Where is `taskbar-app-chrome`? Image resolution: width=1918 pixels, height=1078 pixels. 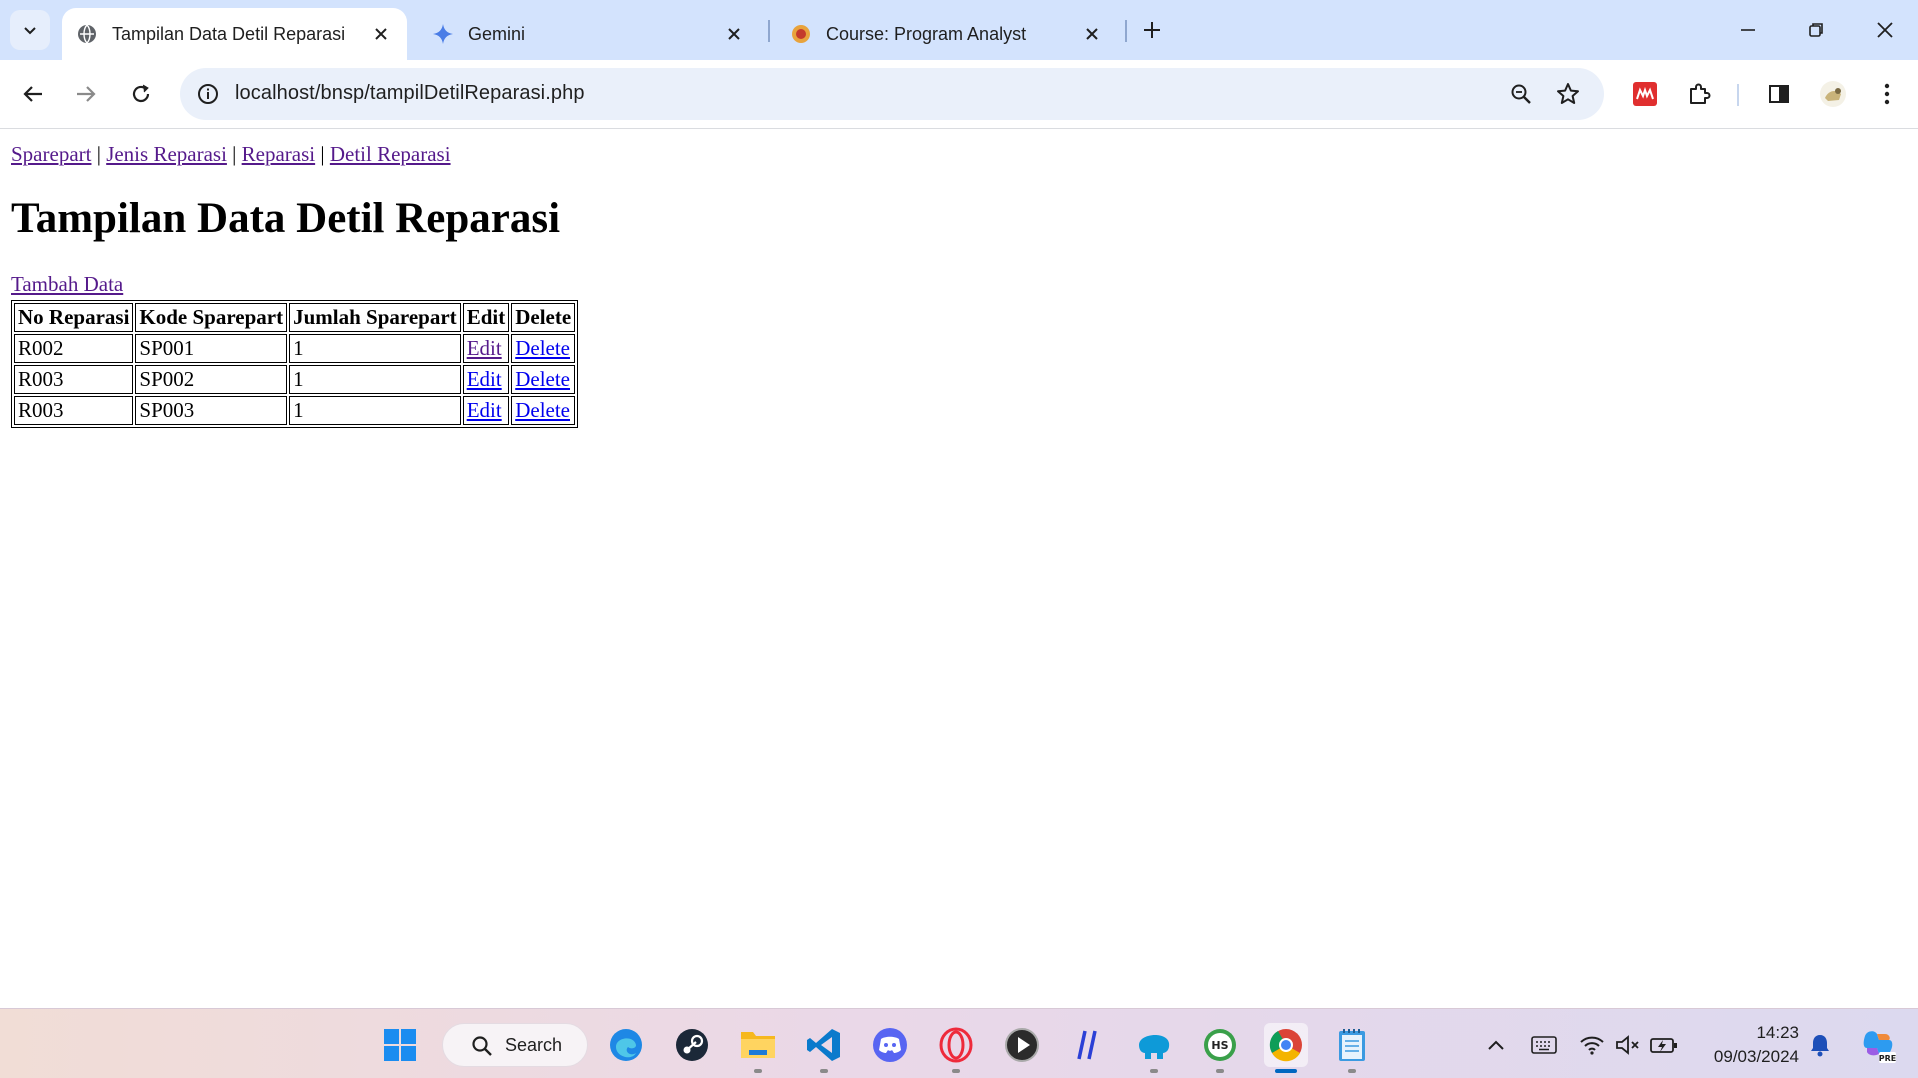 taskbar-app-chrome is located at coordinates (1286, 1048).